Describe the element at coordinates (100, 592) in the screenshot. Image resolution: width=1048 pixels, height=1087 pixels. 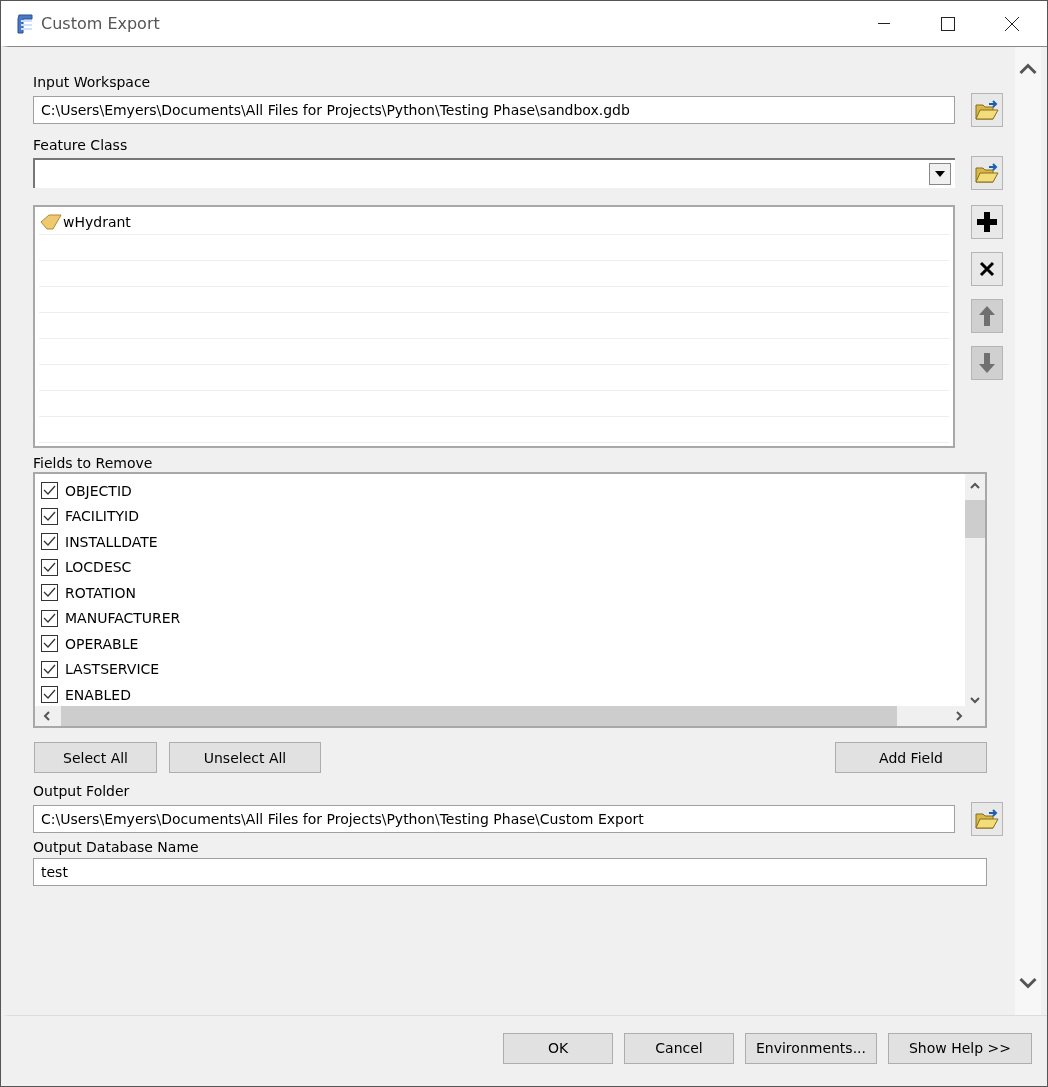
I see `checkbox-label: ROTATION` at that location.